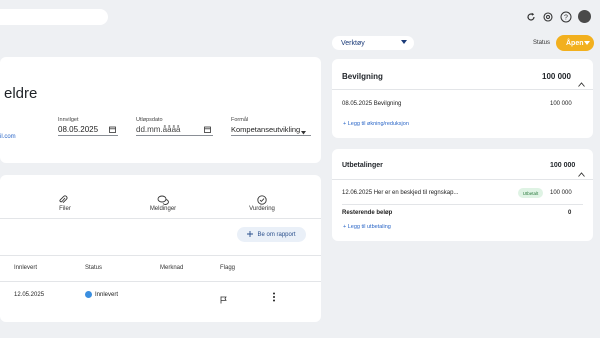 This screenshot has height=338, width=600. I want to click on formal-value: Kompetanseutvikling, so click(266, 129).